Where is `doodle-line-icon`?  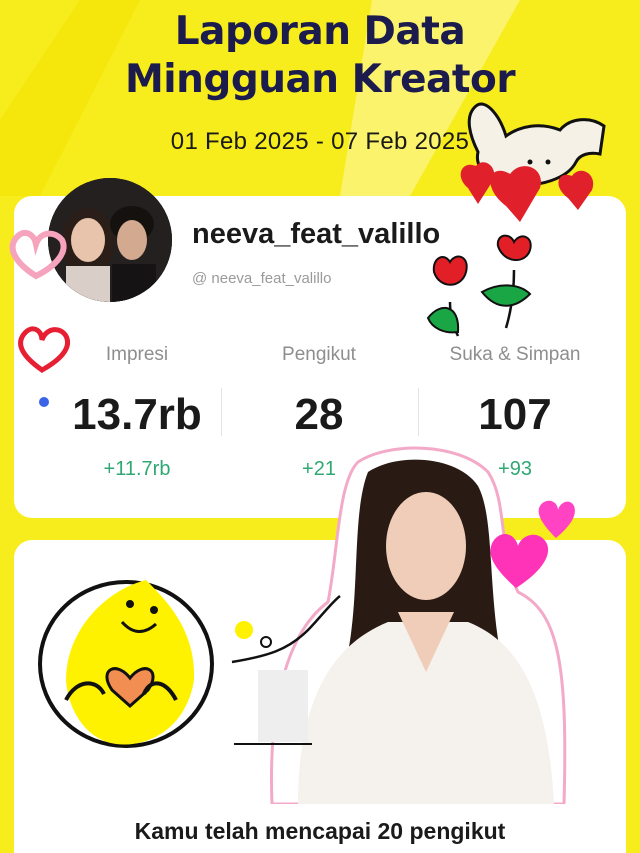
doodle-line-icon is located at coordinates (286, 670).